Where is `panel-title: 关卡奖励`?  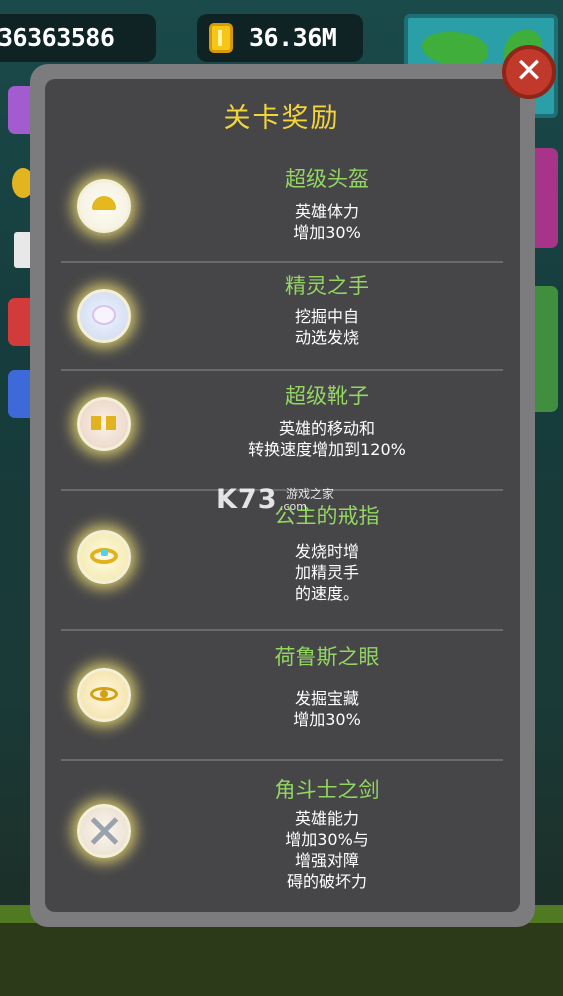 panel-title: 关卡奖励 is located at coordinates (281, 118).